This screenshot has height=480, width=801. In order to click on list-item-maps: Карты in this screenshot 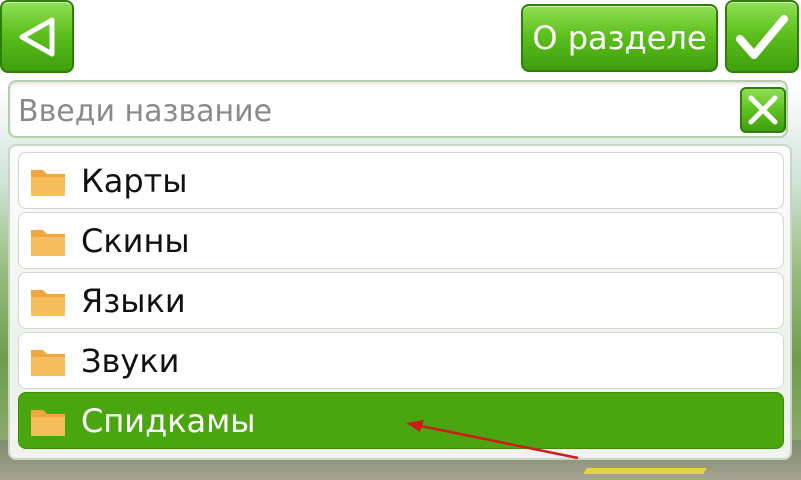, I will do `click(401, 180)`.